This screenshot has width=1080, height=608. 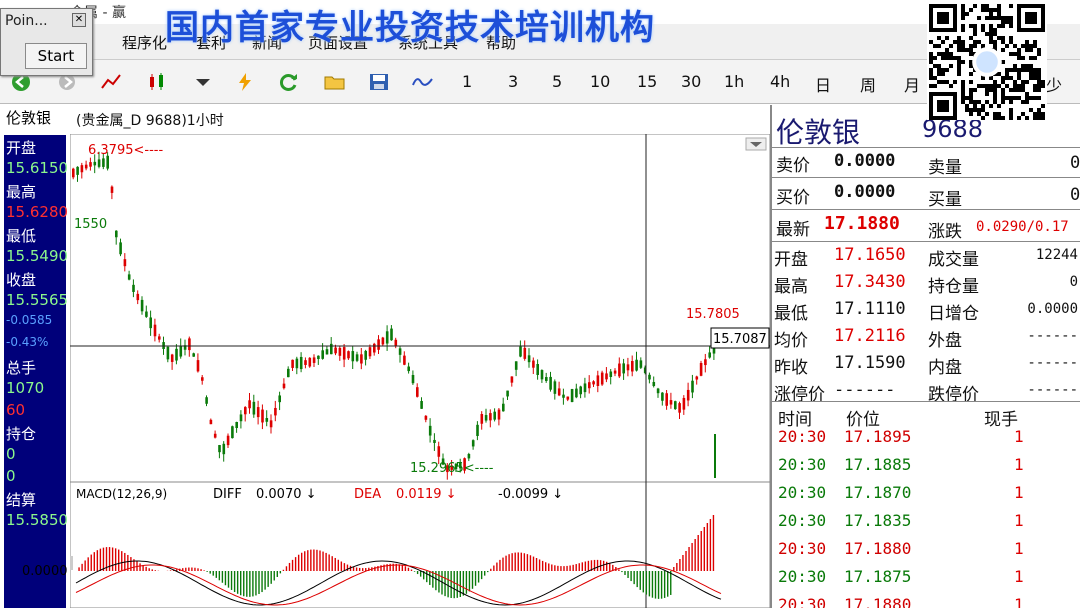 What do you see at coordinates (467, 81) in the screenshot?
I see `period-1: 1` at bounding box center [467, 81].